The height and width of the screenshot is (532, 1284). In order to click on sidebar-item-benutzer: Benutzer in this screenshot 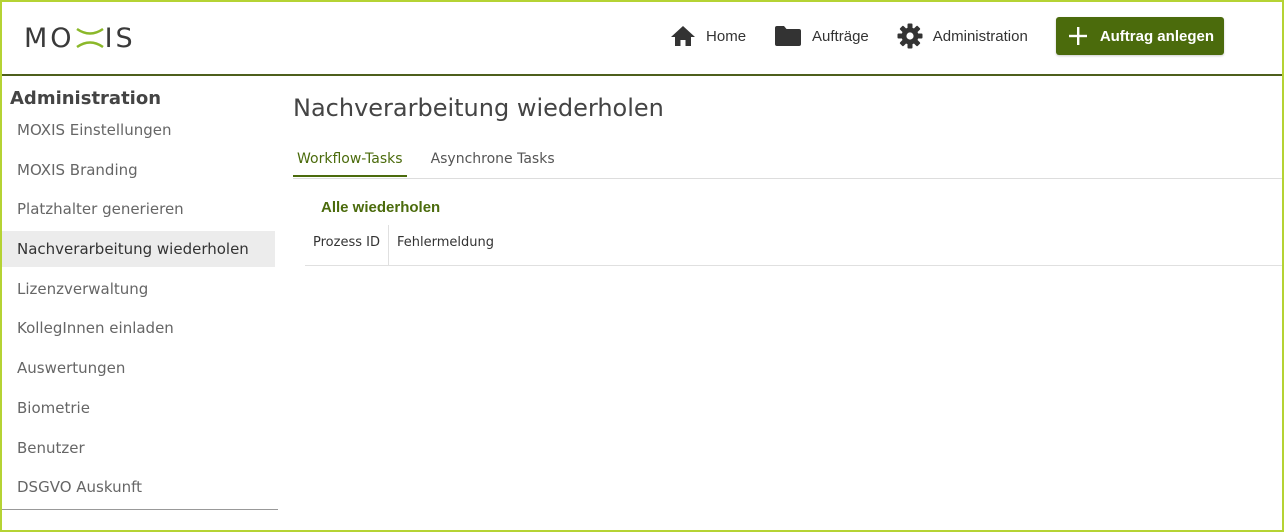, I will do `click(130, 448)`.